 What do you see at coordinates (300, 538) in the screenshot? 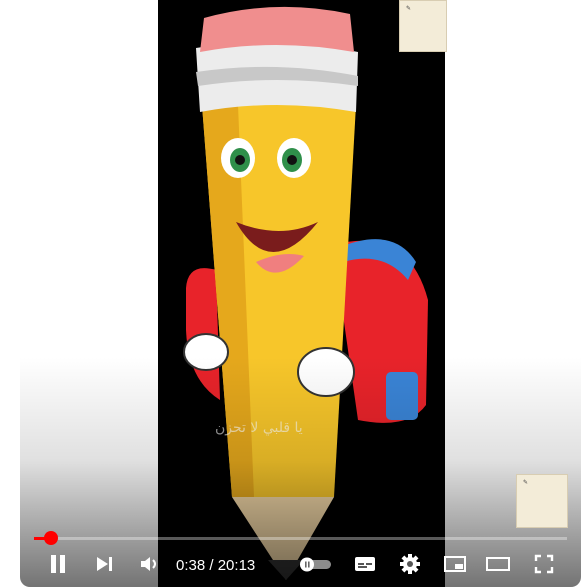
I see `progress-bar` at bounding box center [300, 538].